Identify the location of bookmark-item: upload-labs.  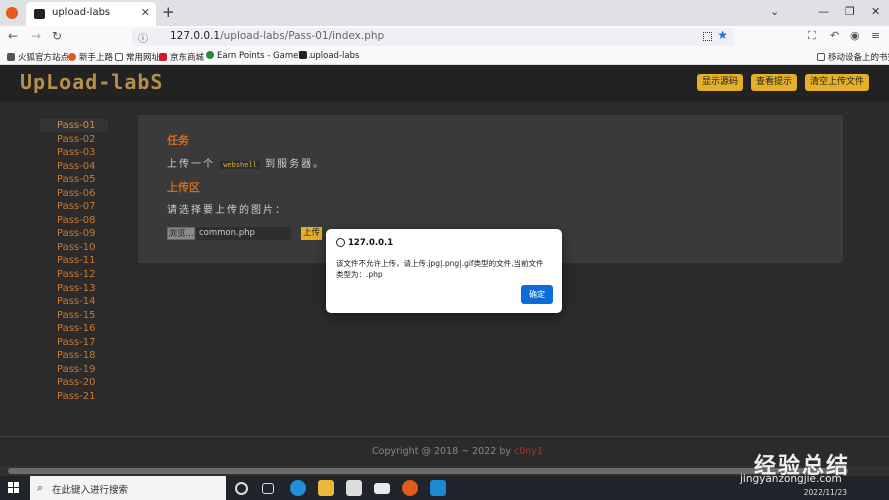
(329, 56).